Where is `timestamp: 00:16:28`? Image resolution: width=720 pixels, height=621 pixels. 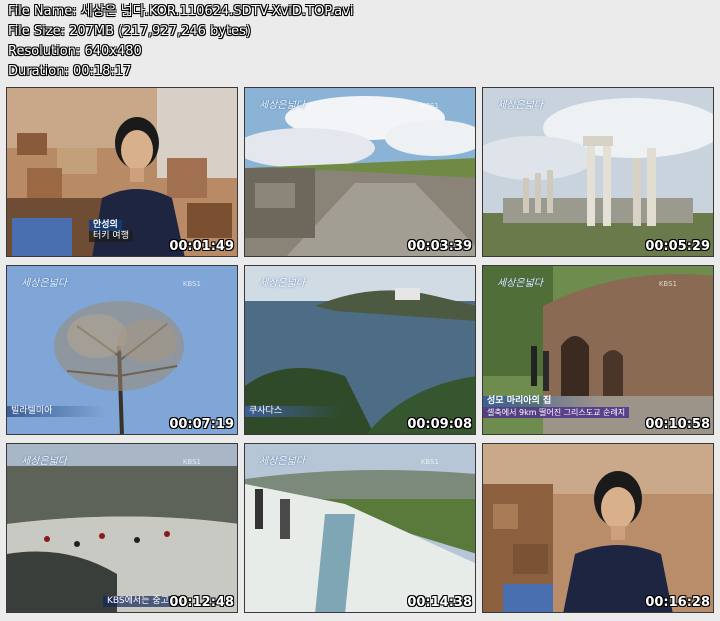
timestamp: 00:16:28 is located at coordinates (677, 602).